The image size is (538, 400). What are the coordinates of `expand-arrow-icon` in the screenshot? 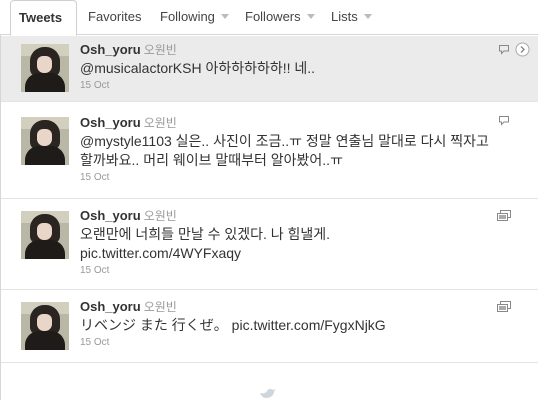 It's located at (522, 49).